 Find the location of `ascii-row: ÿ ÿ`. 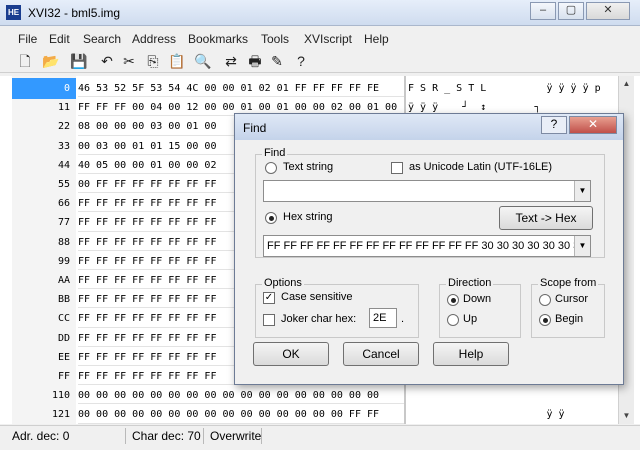

ascii-row: ÿ ÿ is located at coordinates (486, 414).